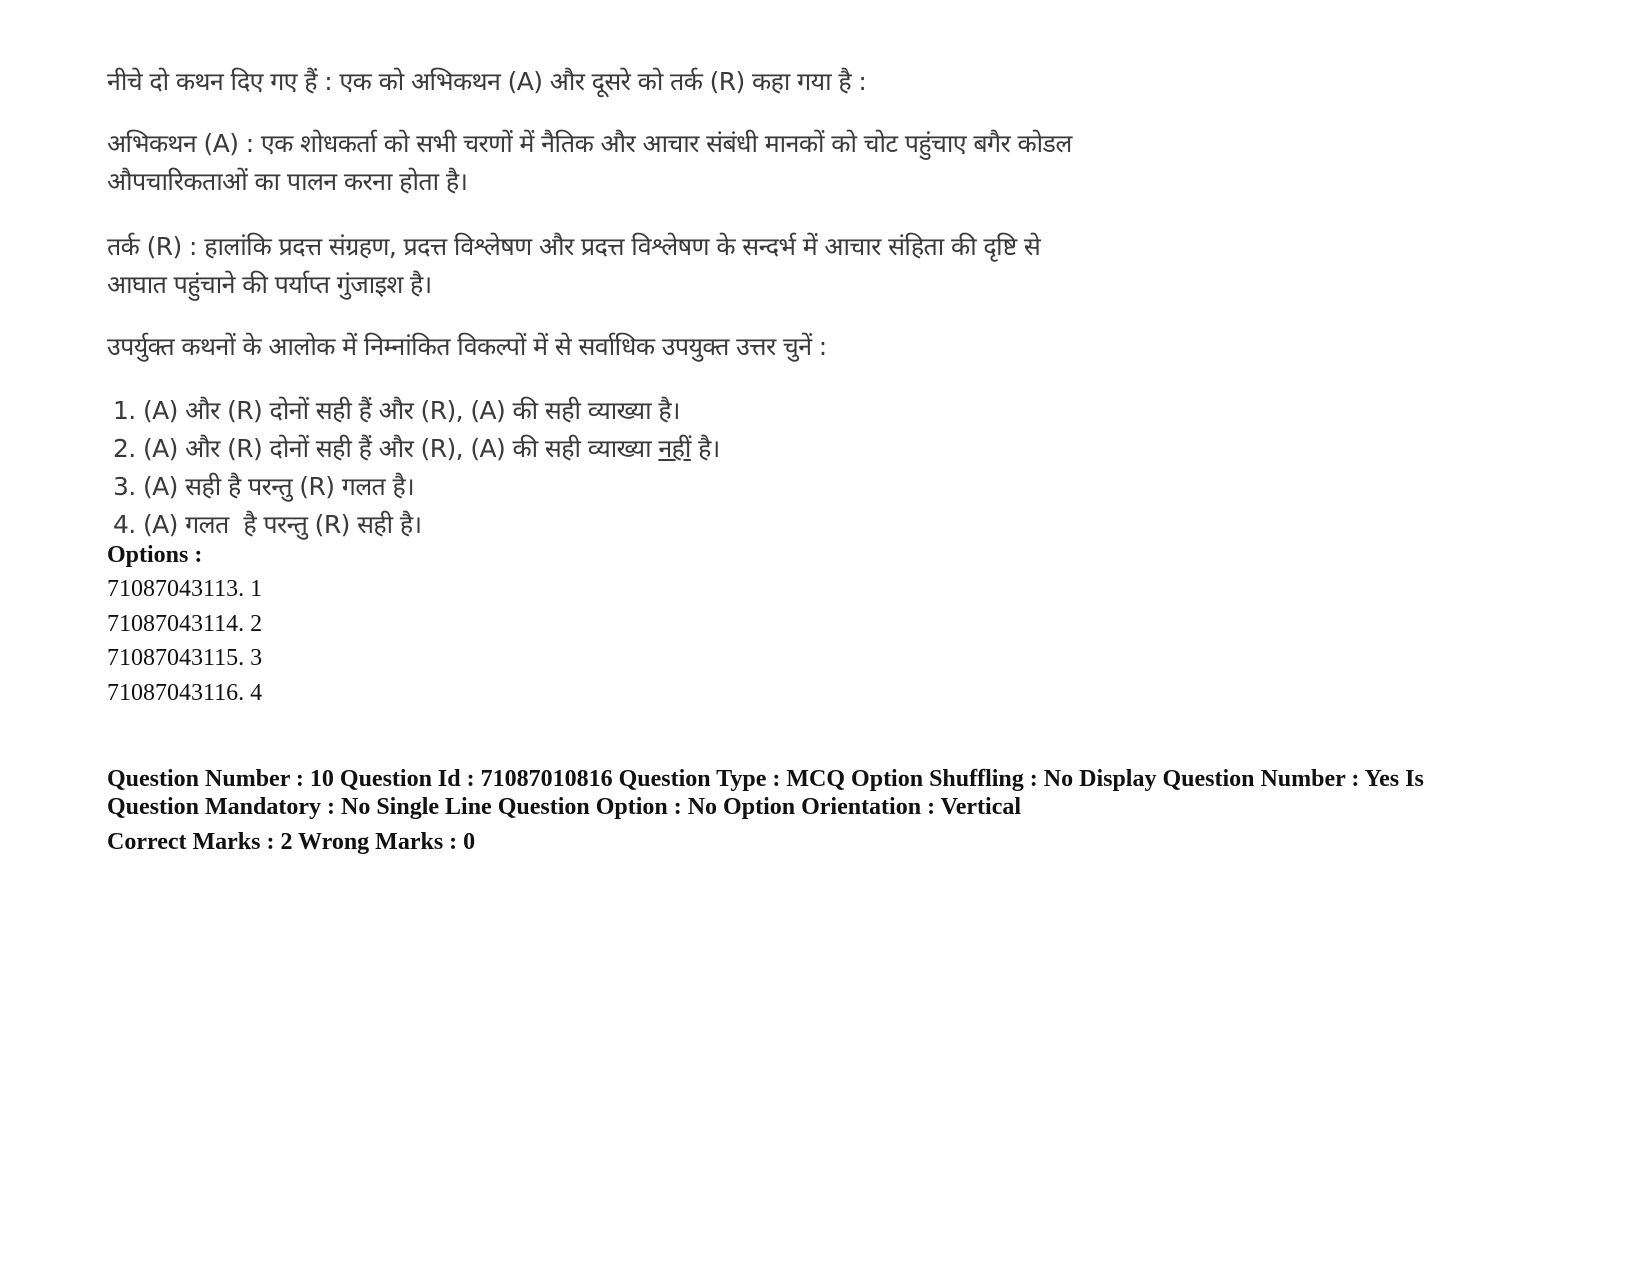  I want to click on choice-text: (A) सही है परन्तु (R) गलत है।, so click(279, 486).